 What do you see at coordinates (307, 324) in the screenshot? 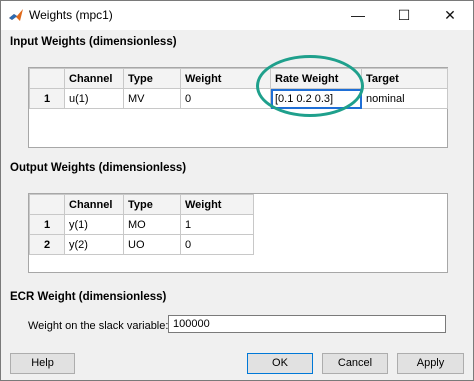
I see `slack-weight-input` at bounding box center [307, 324].